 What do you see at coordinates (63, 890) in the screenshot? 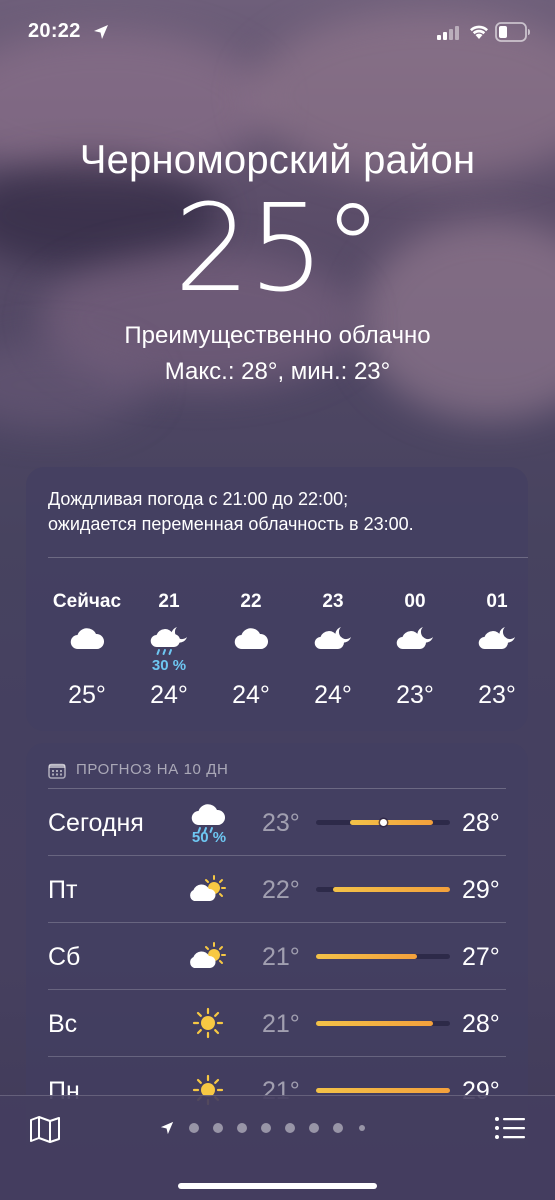
I see `day-label: Пт` at bounding box center [63, 890].